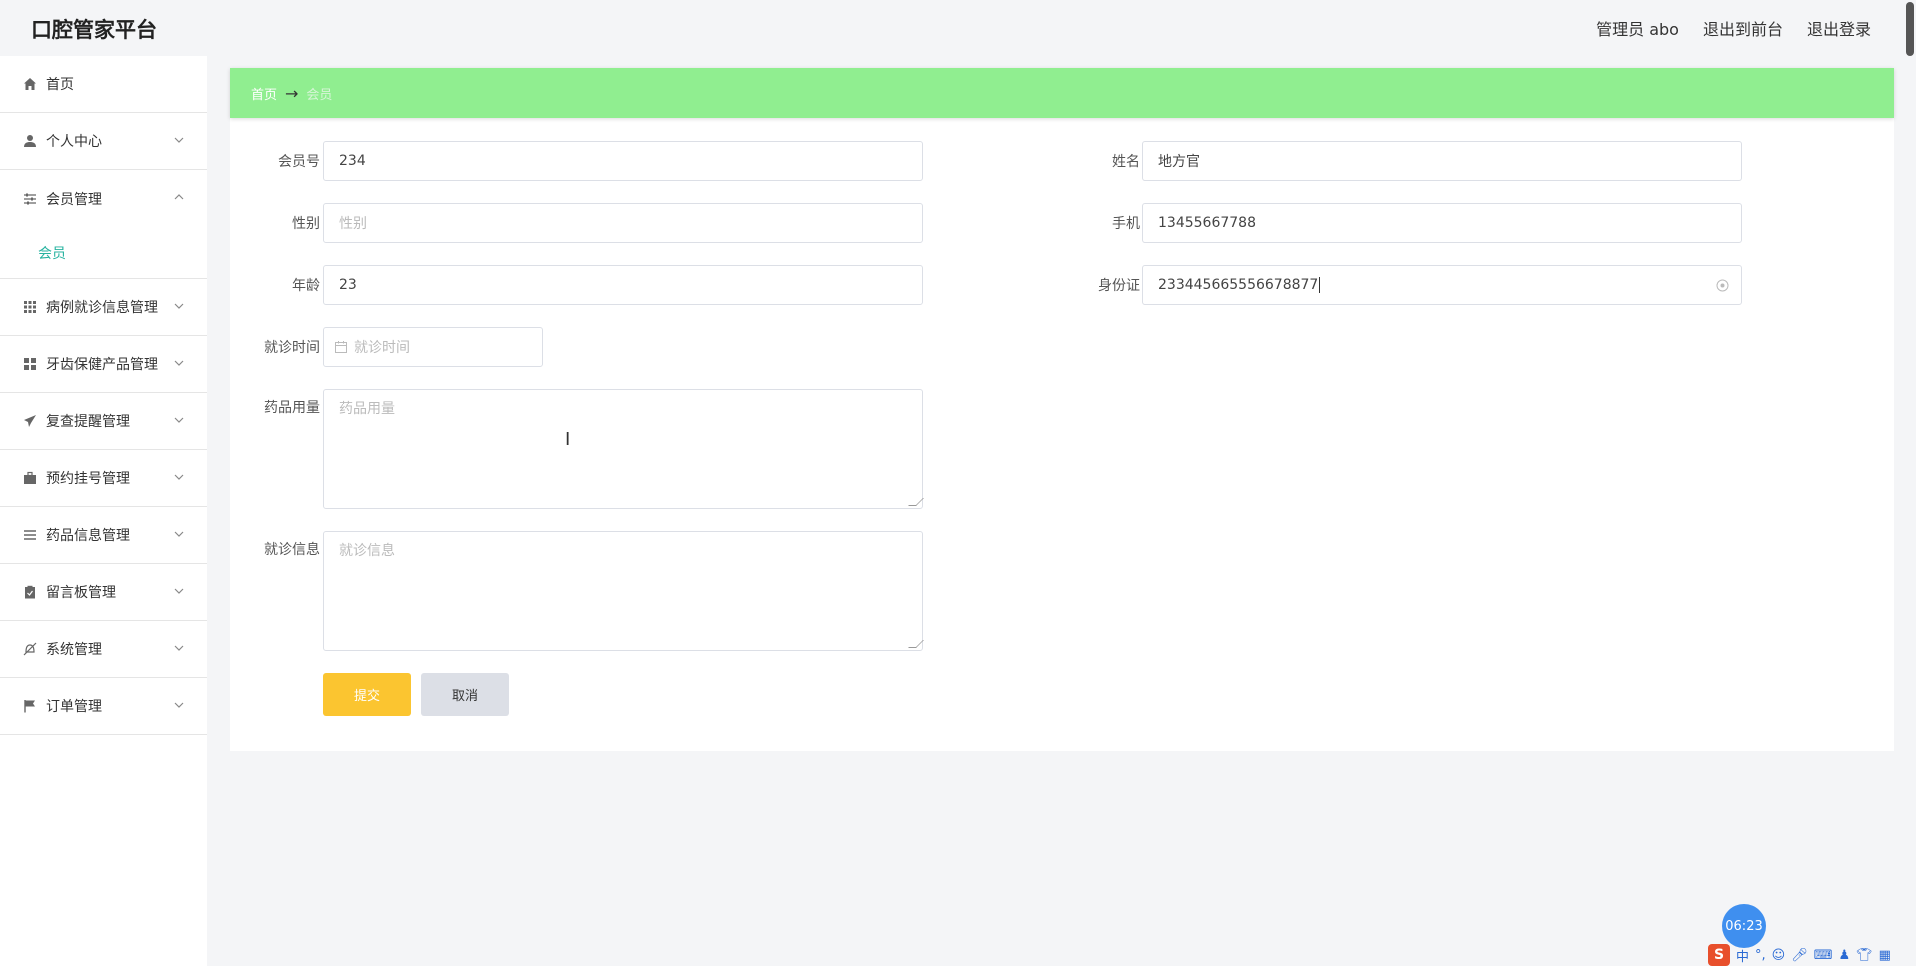 The image size is (1916, 966). Describe the element at coordinates (103, 649) in the screenshot. I see `sidebar-item-system-management: 系统管理` at that location.